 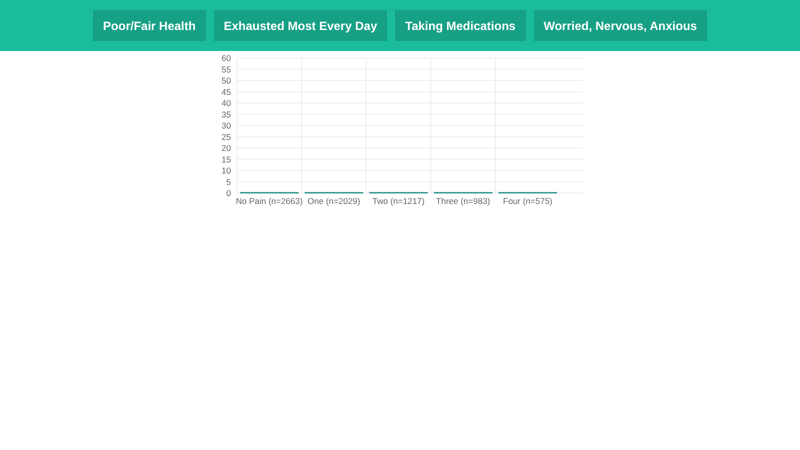 I want to click on category-button: Worried, Nervous, Anxious, so click(x=620, y=25).